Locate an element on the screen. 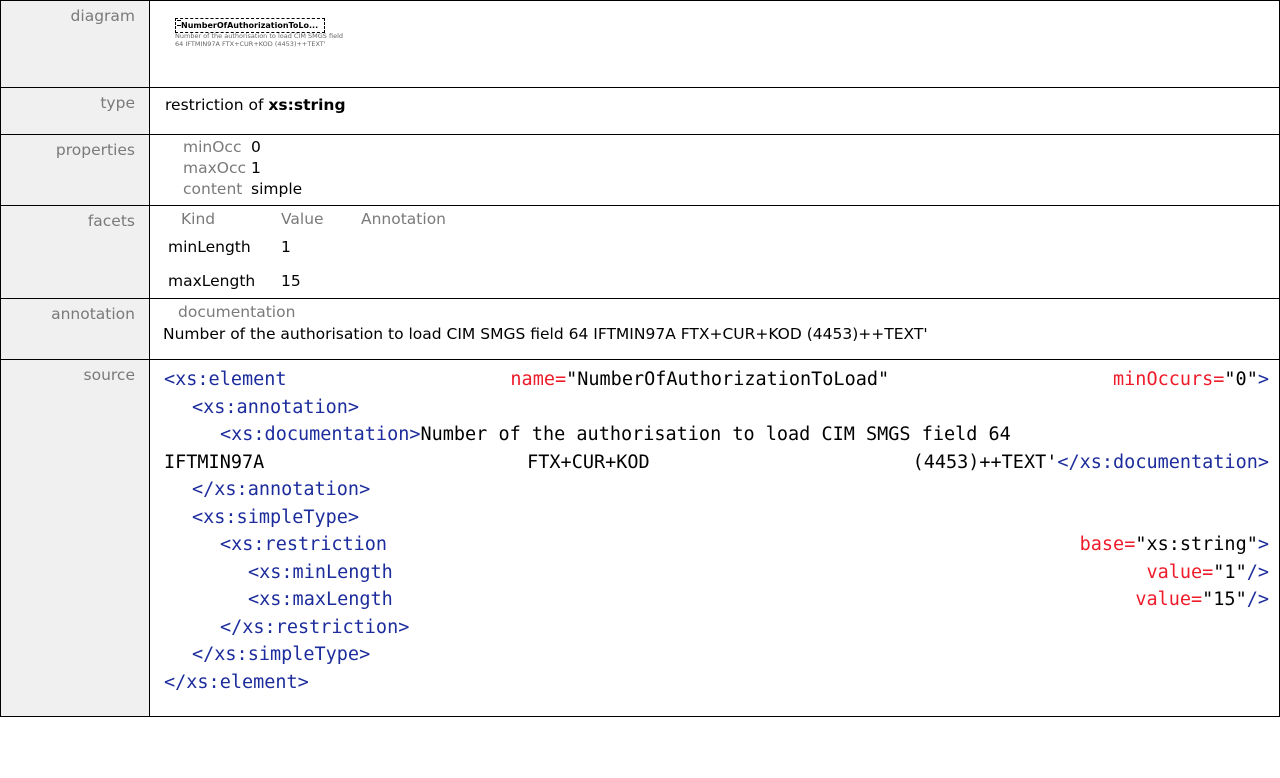  properties-cell: minOcc 0 maxOcc 1 content simple is located at coordinates (714, 170).